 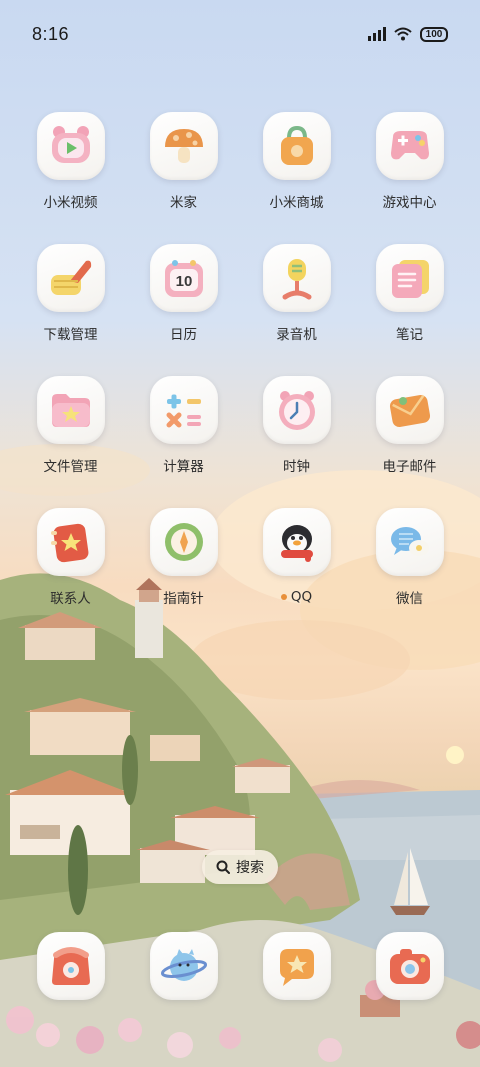 What do you see at coordinates (70, 146) in the screenshot?
I see `video-icon` at bounding box center [70, 146].